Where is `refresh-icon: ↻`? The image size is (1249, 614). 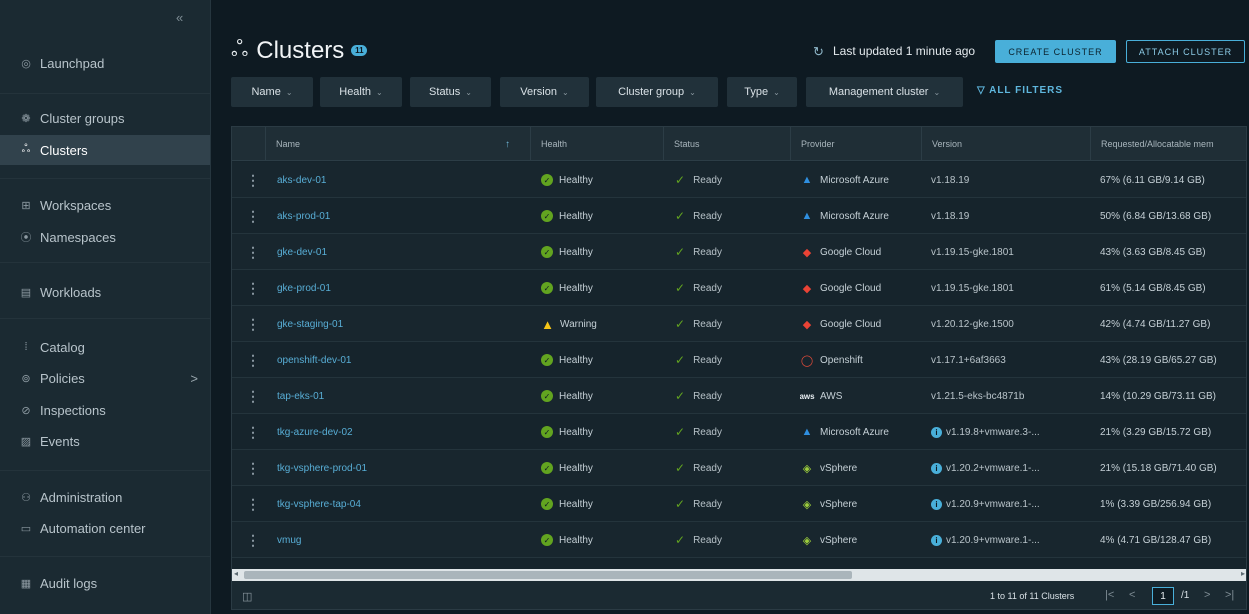
refresh-icon: ↻ is located at coordinates (818, 52).